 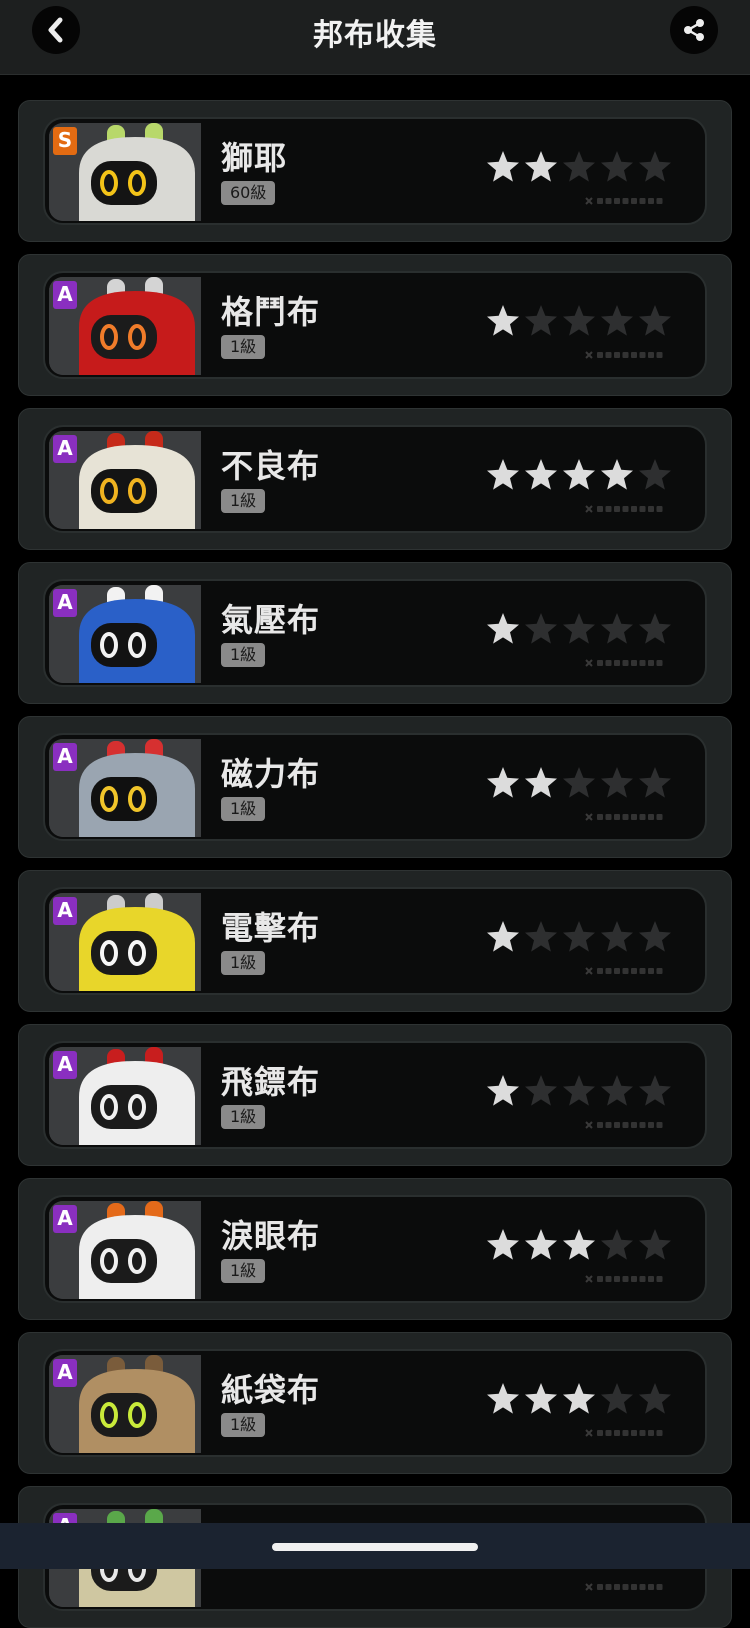 What do you see at coordinates (125, 172) in the screenshot?
I see `shiye-portrait: S` at bounding box center [125, 172].